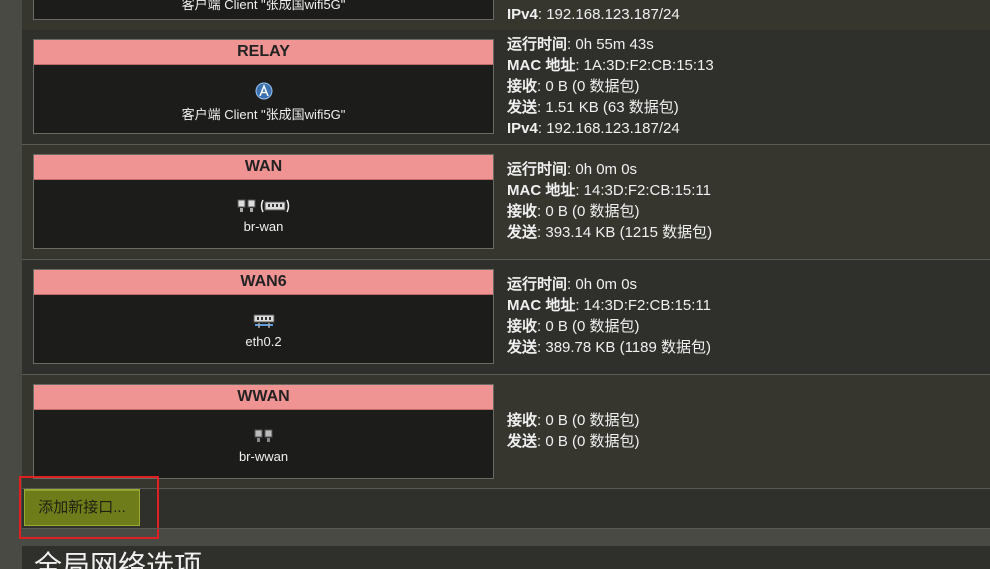 The image size is (990, 569). What do you see at coordinates (573, 431) in the screenshot?
I see `interface-info-wwan: 接收: 0 B (0 数据包) 发送: 0 B (0 数据包)` at bounding box center [573, 431].